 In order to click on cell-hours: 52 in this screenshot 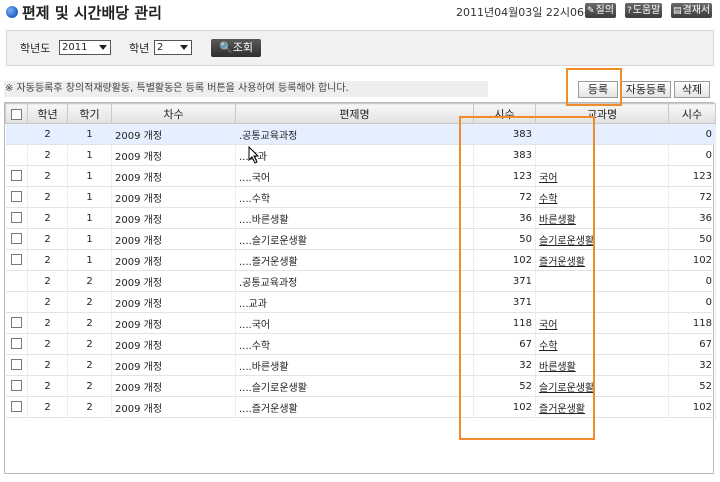, I will do `click(504, 386)`.